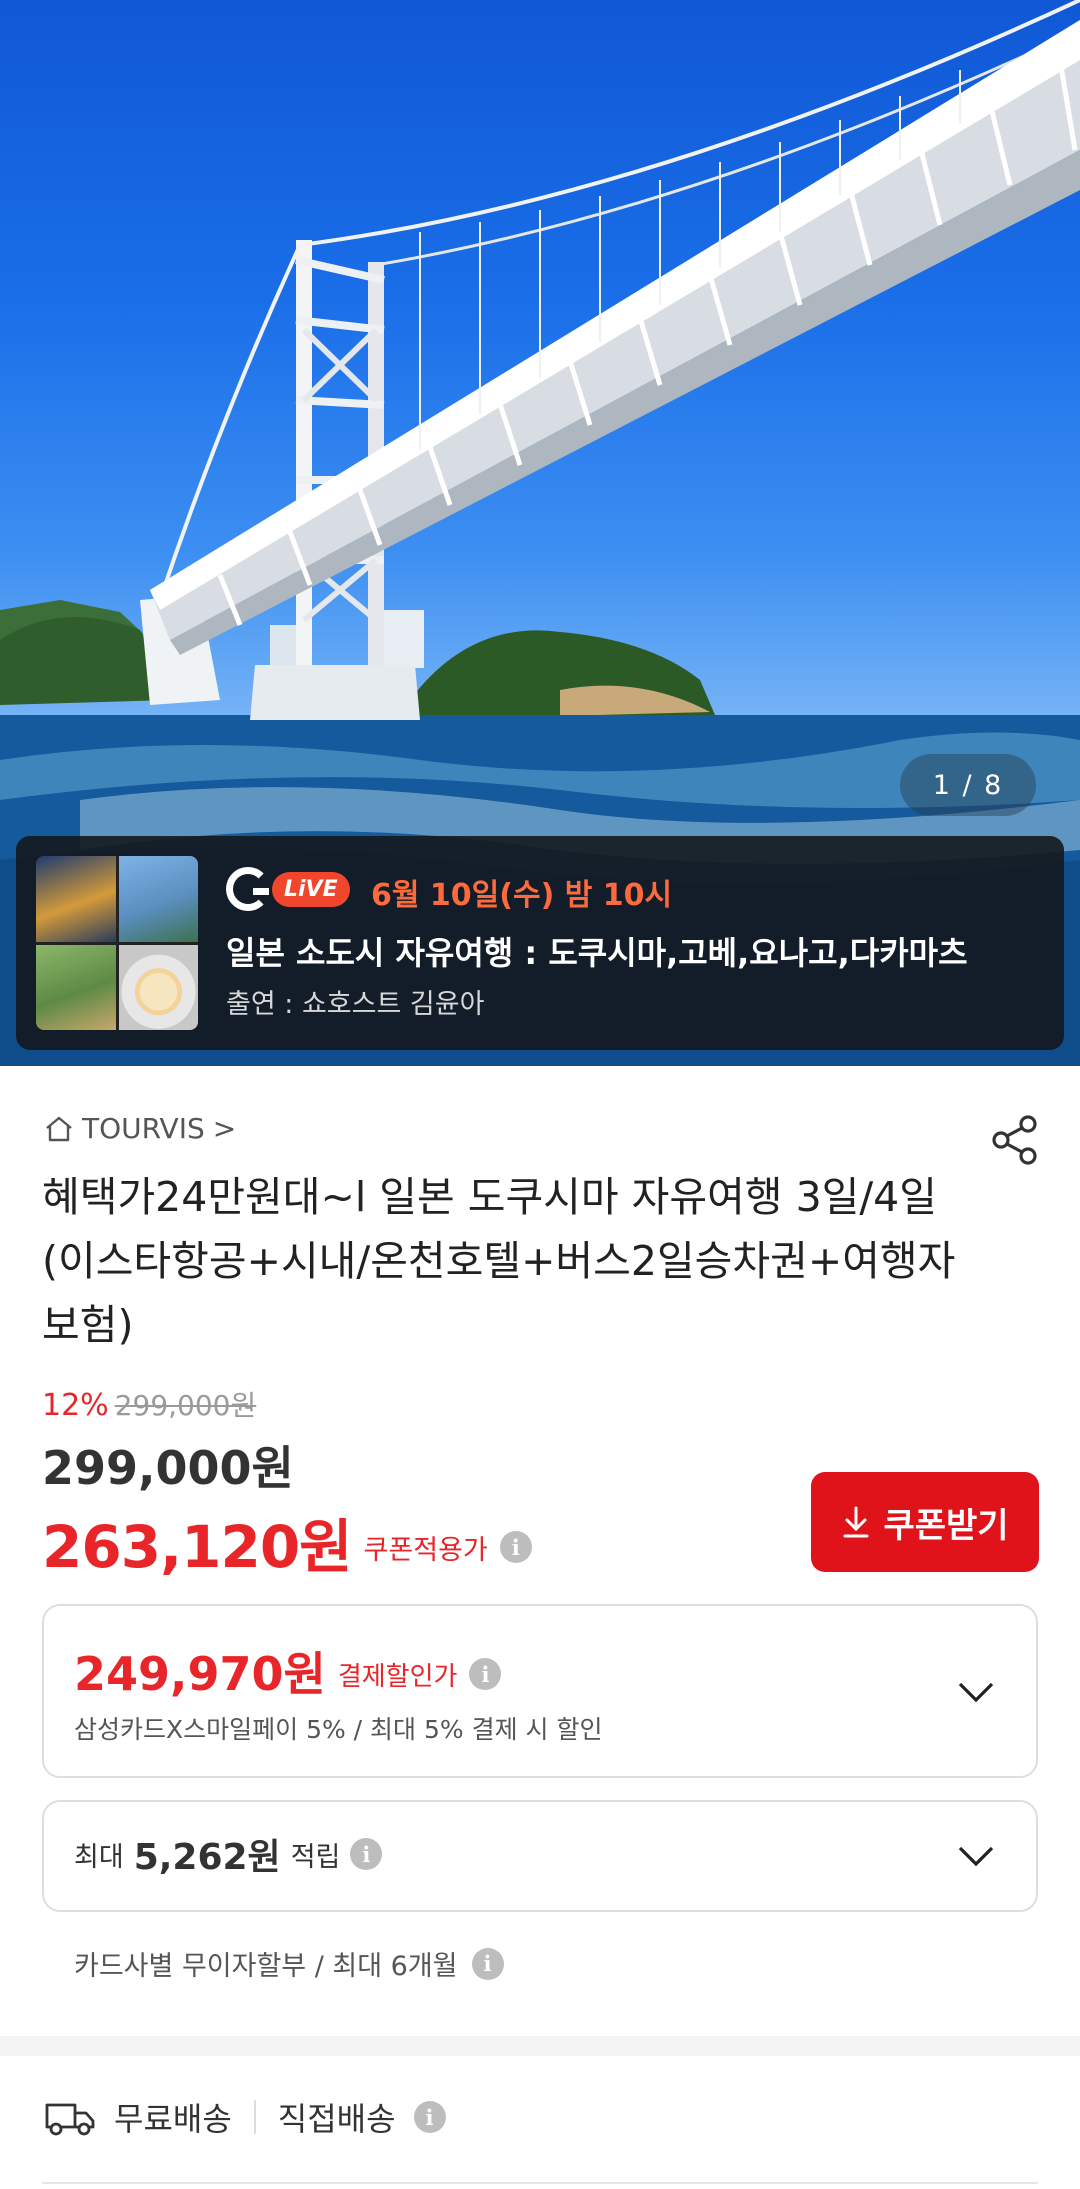 The height and width of the screenshot is (2189, 1080). I want to click on payment-price-row: 249,970원 결제할인가 i, so click(288, 1671).